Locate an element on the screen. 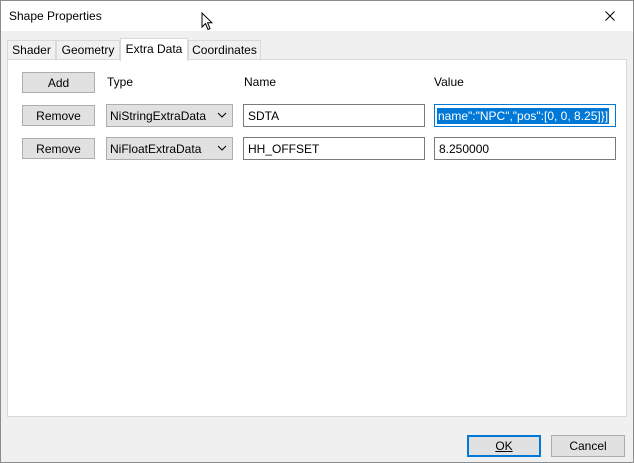 The image size is (634, 463). column-header-value: Value is located at coordinates (449, 82).